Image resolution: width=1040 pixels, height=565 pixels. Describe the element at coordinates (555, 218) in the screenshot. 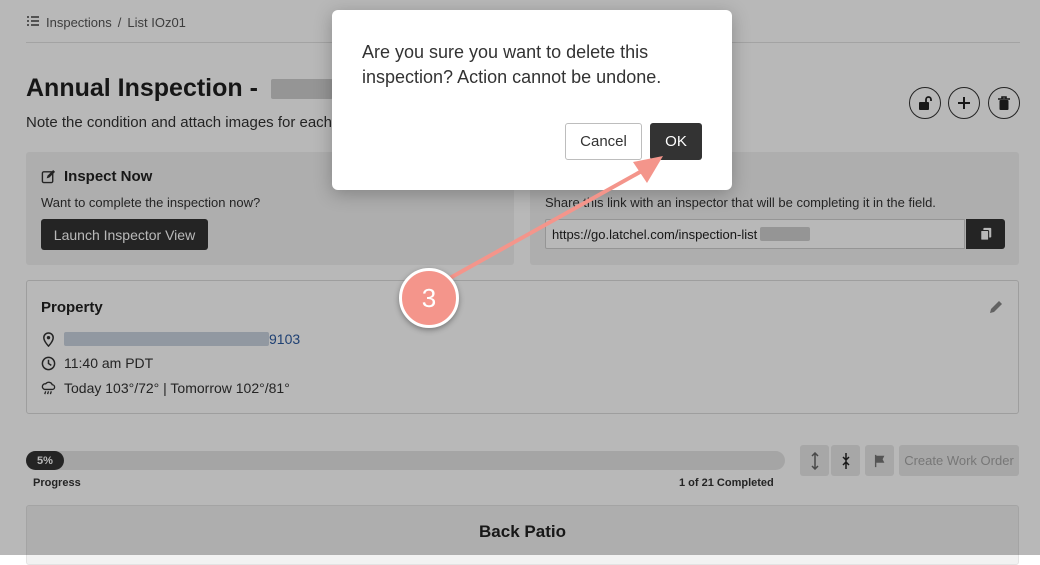

I see `annotation-arrow` at that location.